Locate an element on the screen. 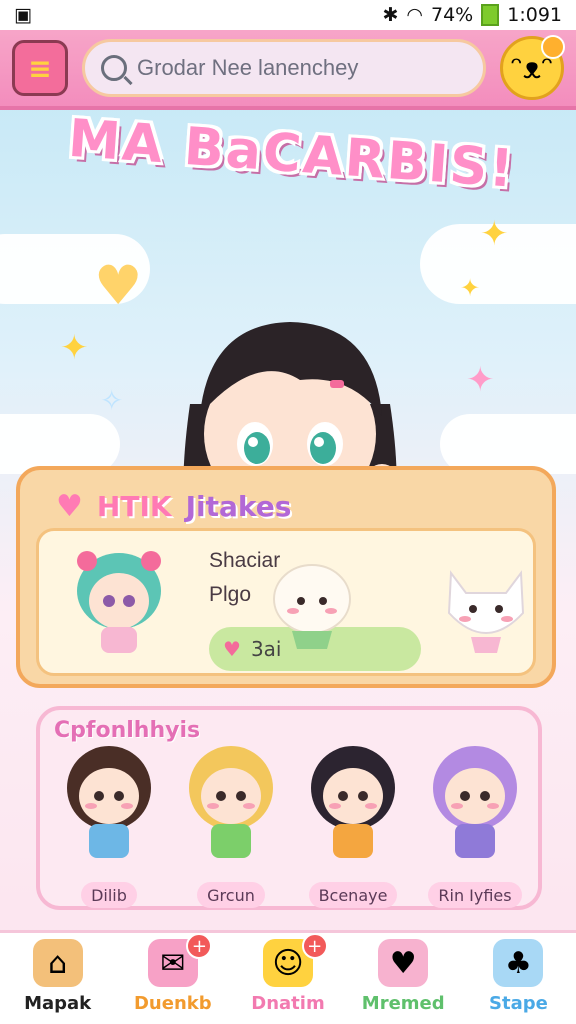 The image size is (576, 1024). nav-item: ☺ Dnatim + is located at coordinates (287, 978).